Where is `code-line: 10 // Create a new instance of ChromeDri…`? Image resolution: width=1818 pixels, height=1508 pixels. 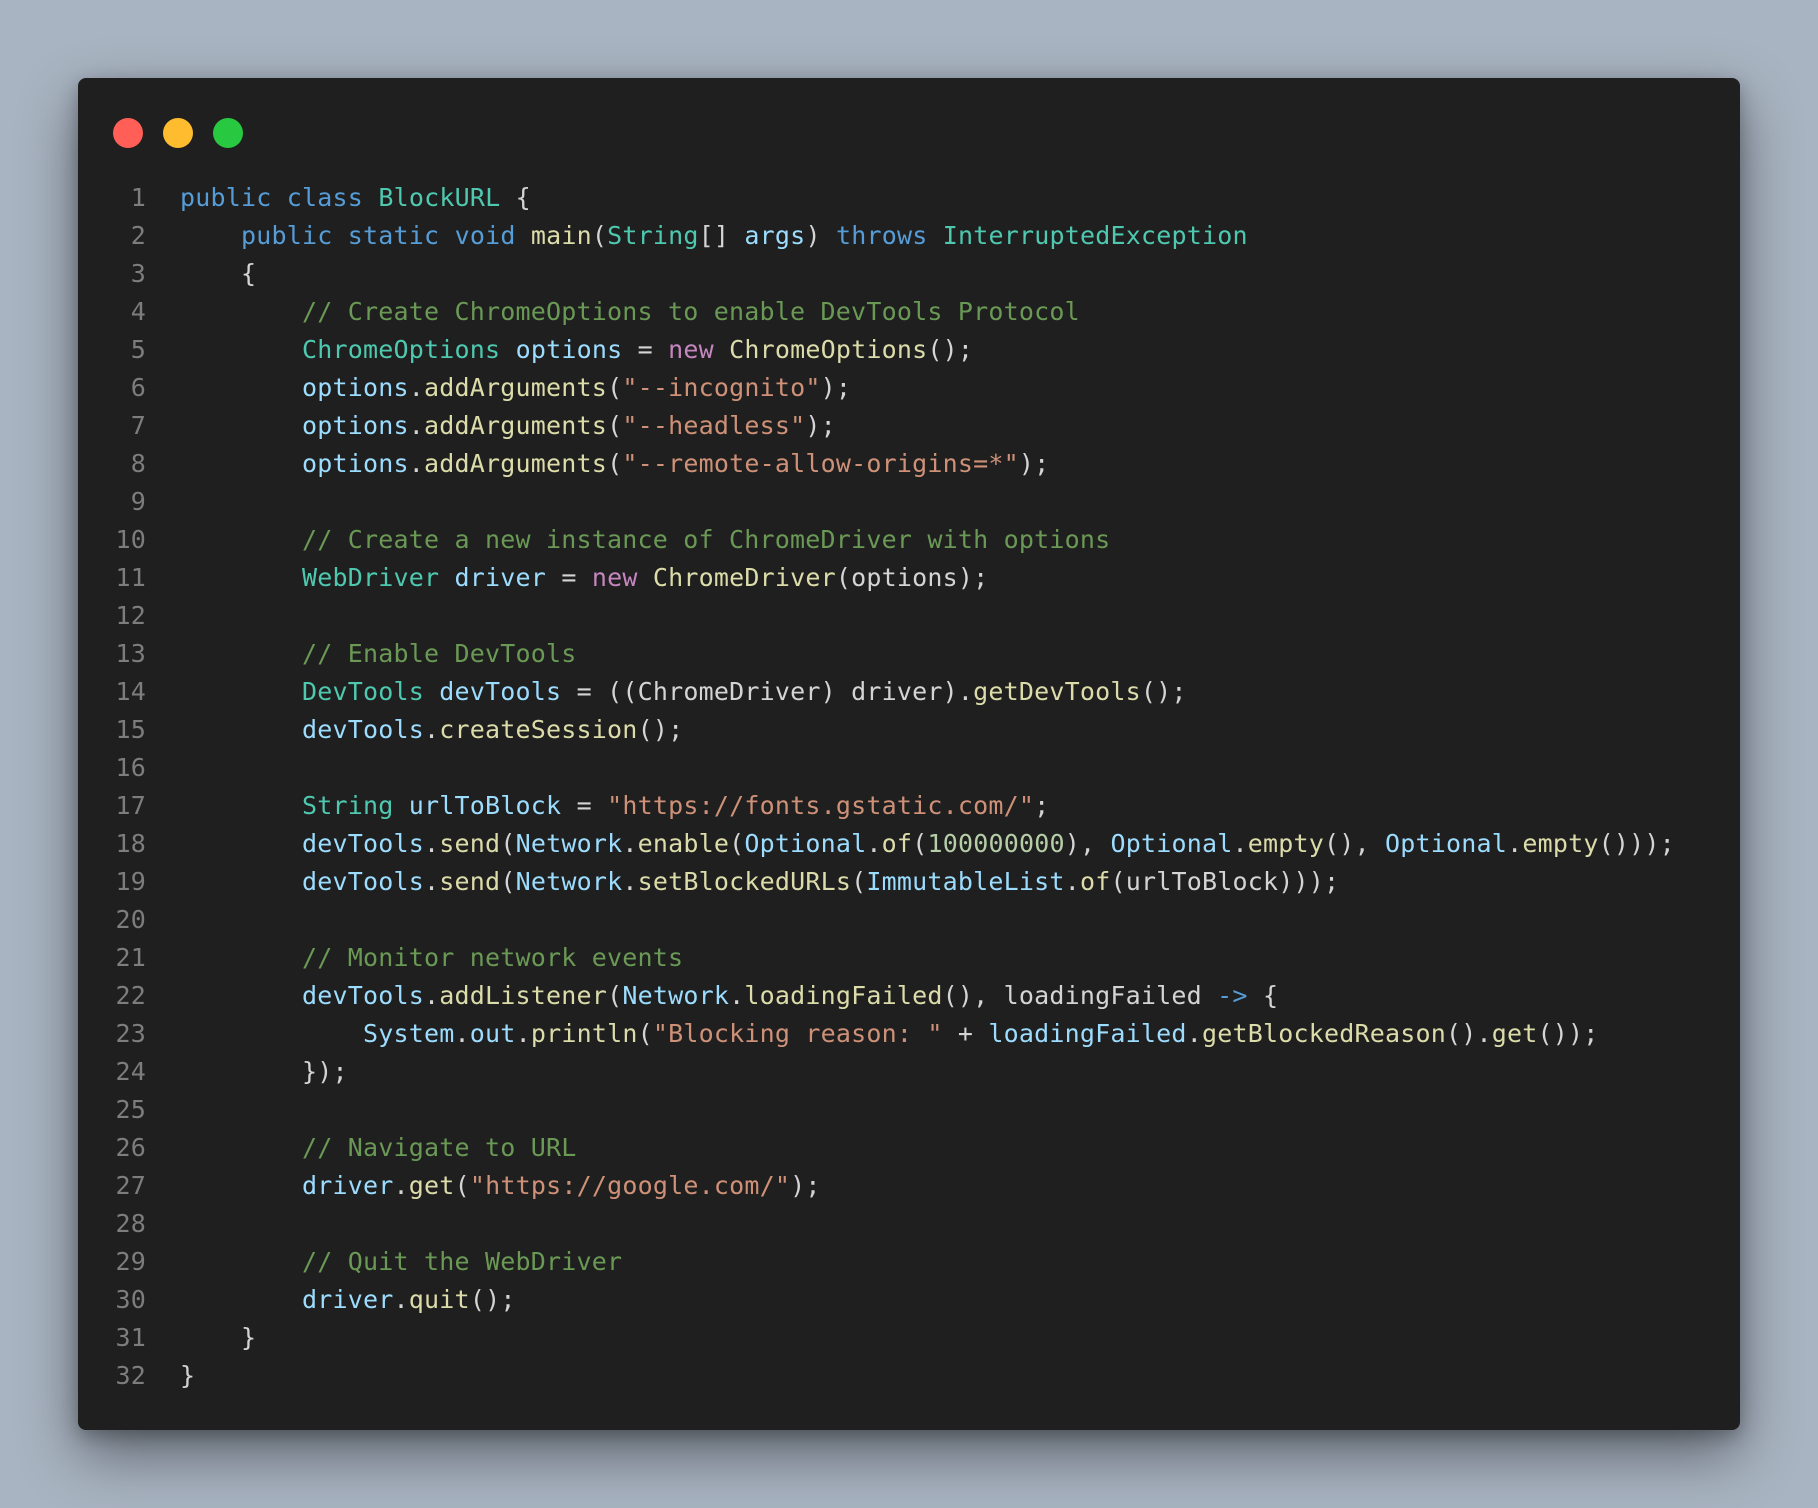
code-line: 10 // Create a new instance of ChromeDri… is located at coordinates (909, 540).